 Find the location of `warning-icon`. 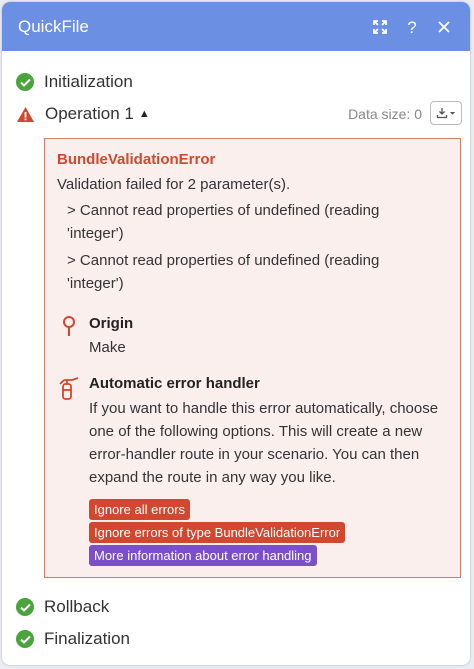

warning-icon is located at coordinates (25, 114).